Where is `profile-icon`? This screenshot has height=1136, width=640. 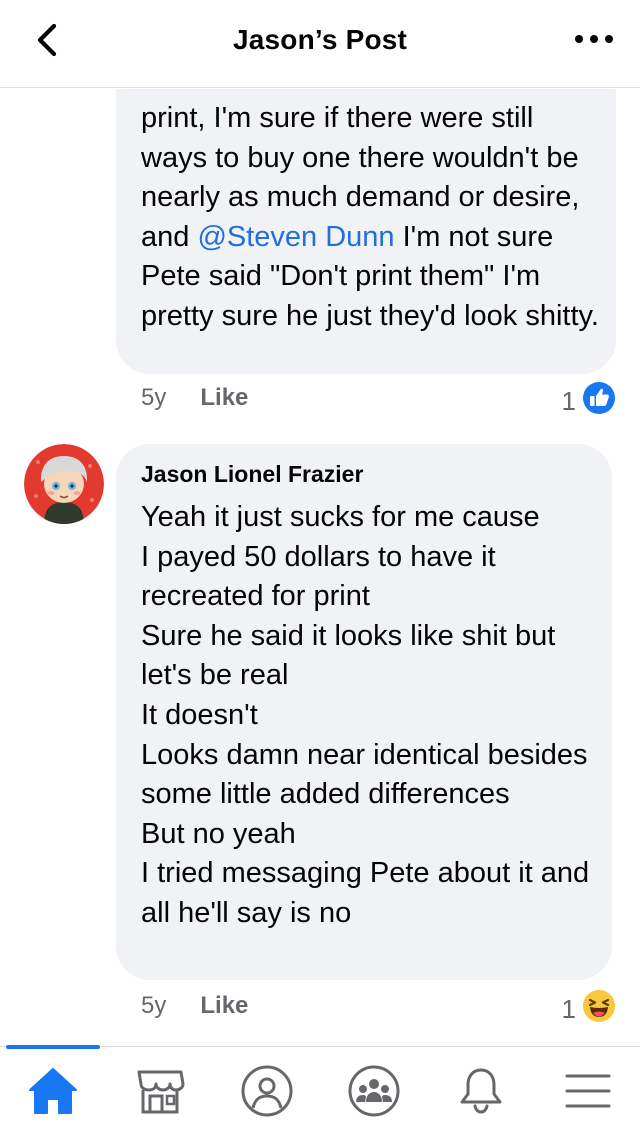
profile-icon is located at coordinates (267, 1093).